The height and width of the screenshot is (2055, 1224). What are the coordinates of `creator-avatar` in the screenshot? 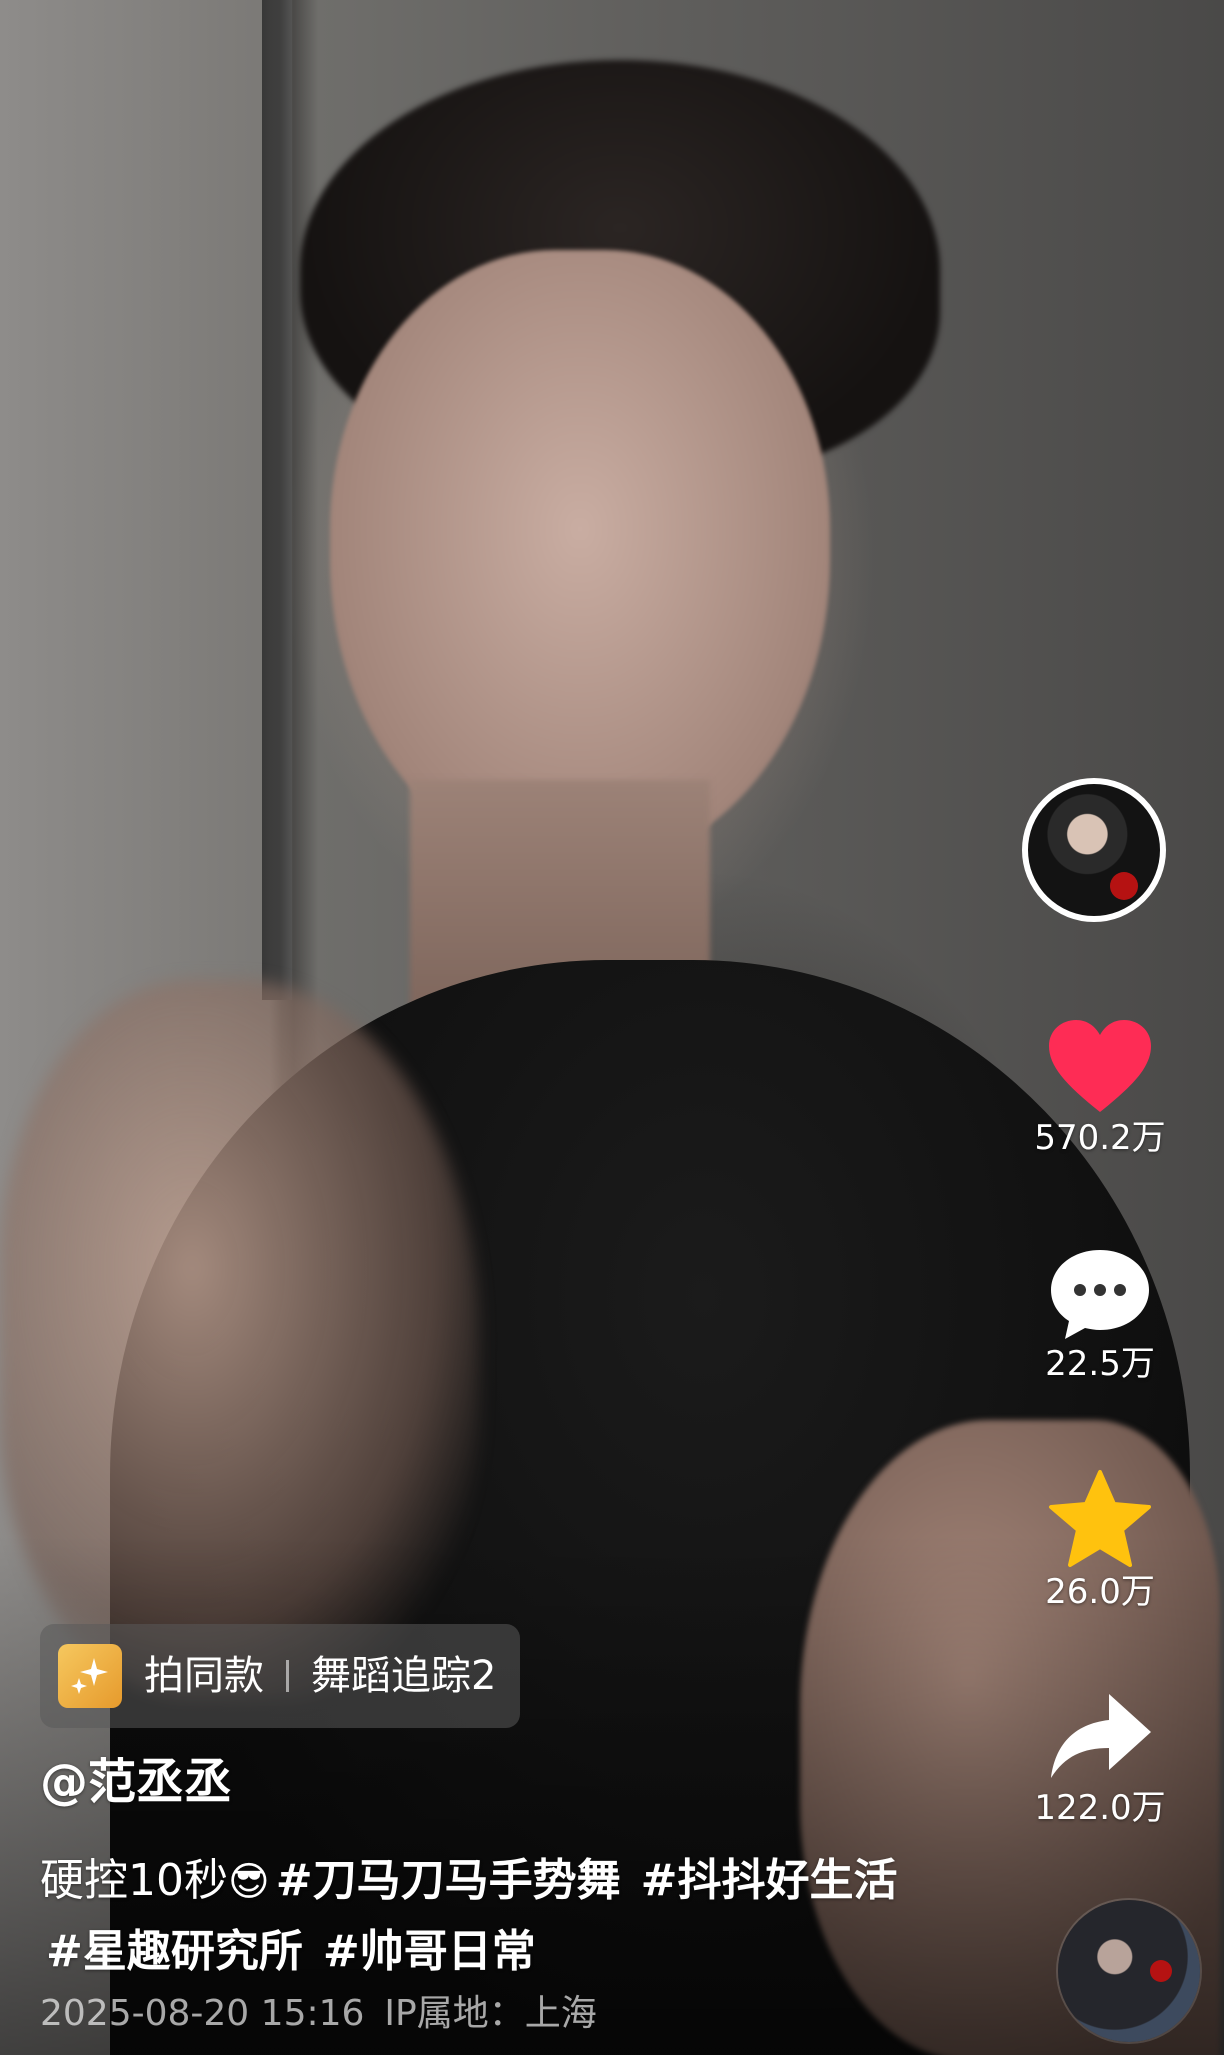 It's located at (1094, 850).